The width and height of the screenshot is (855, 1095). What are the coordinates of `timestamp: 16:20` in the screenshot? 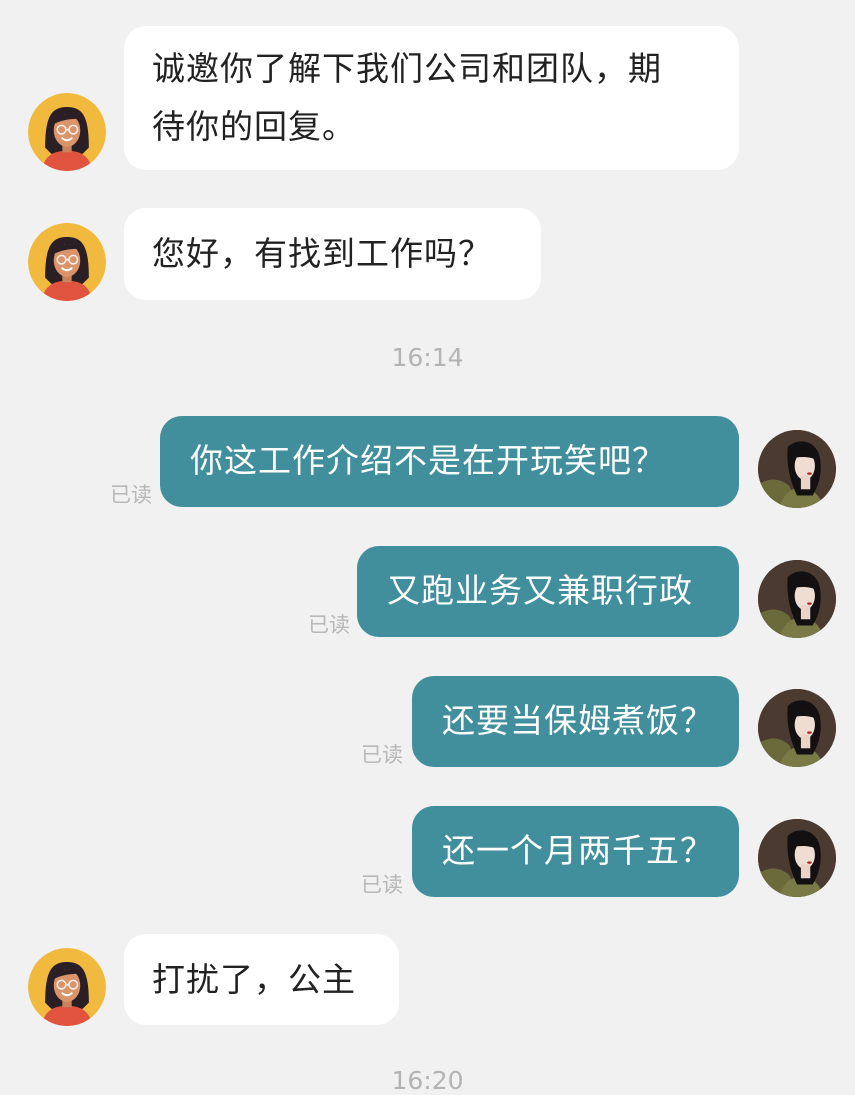 It's located at (427, 1080).